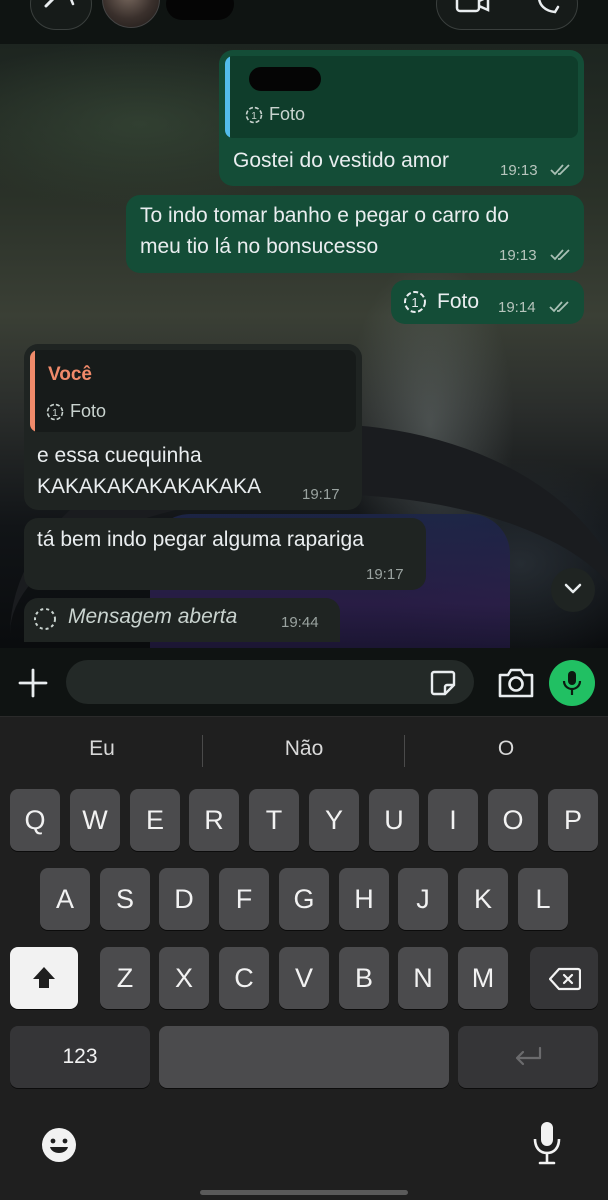 This screenshot has height=1200, width=608. What do you see at coordinates (155, 820) in the screenshot?
I see `key-e: E` at bounding box center [155, 820].